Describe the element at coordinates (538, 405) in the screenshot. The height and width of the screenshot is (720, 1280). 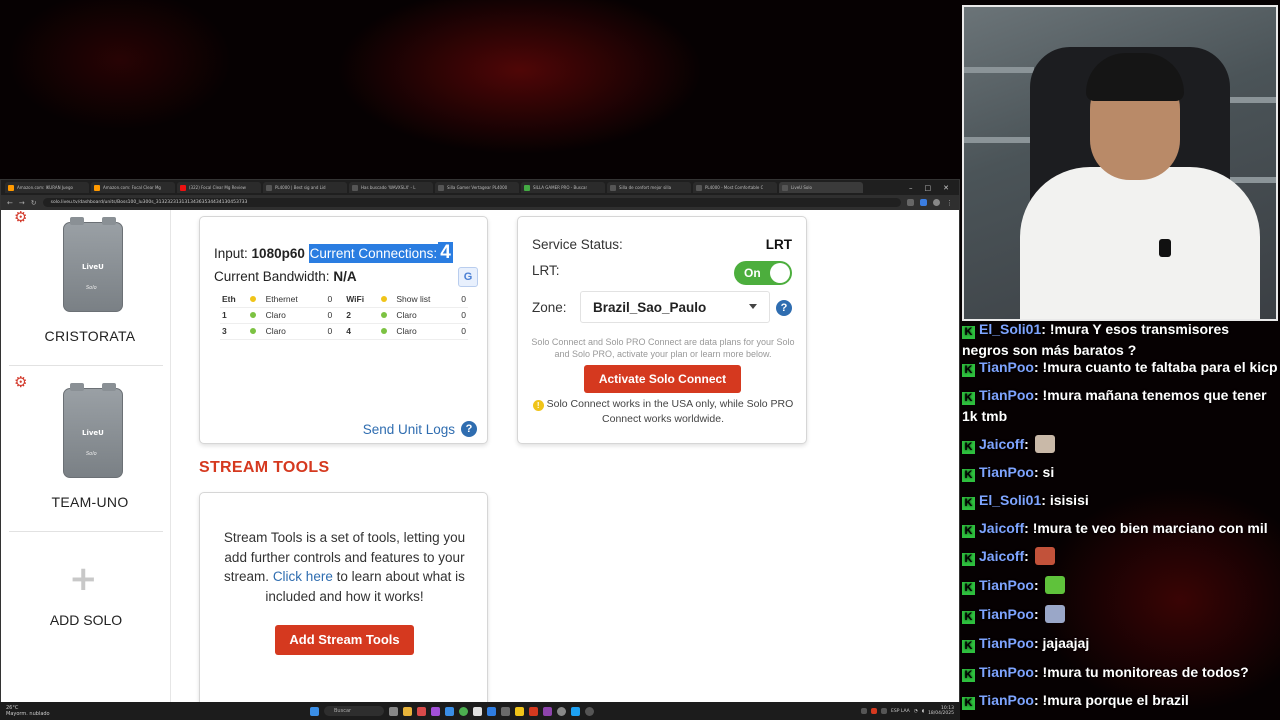
I see `warning-icon: !` at that location.